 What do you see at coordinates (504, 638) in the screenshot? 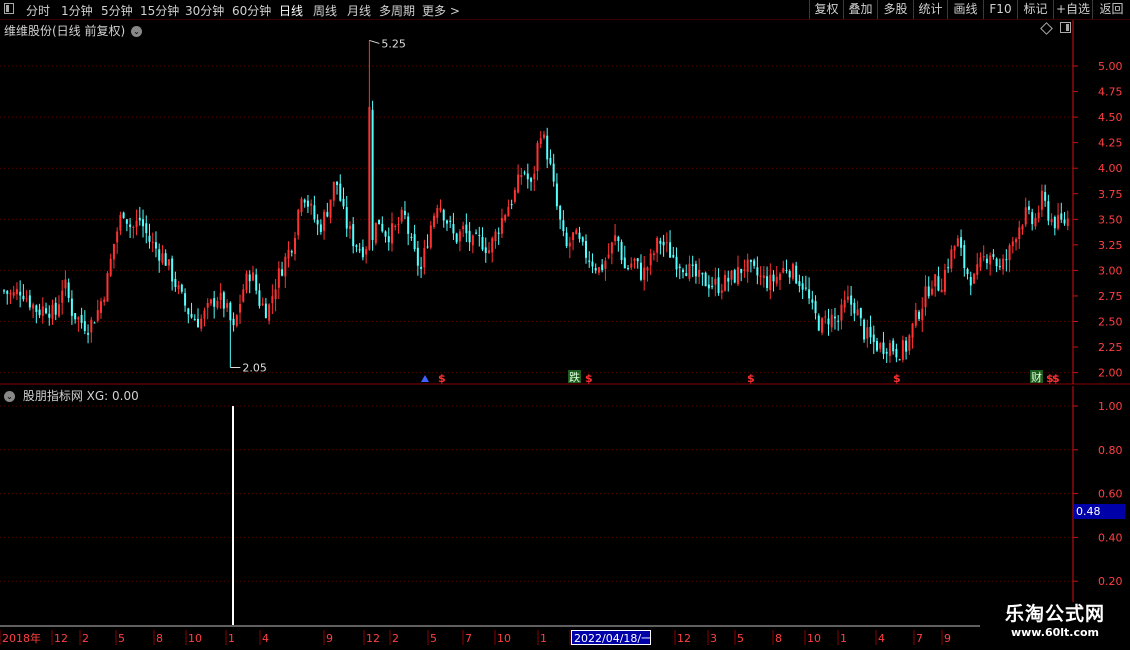
I see `date-label: 10` at bounding box center [504, 638].